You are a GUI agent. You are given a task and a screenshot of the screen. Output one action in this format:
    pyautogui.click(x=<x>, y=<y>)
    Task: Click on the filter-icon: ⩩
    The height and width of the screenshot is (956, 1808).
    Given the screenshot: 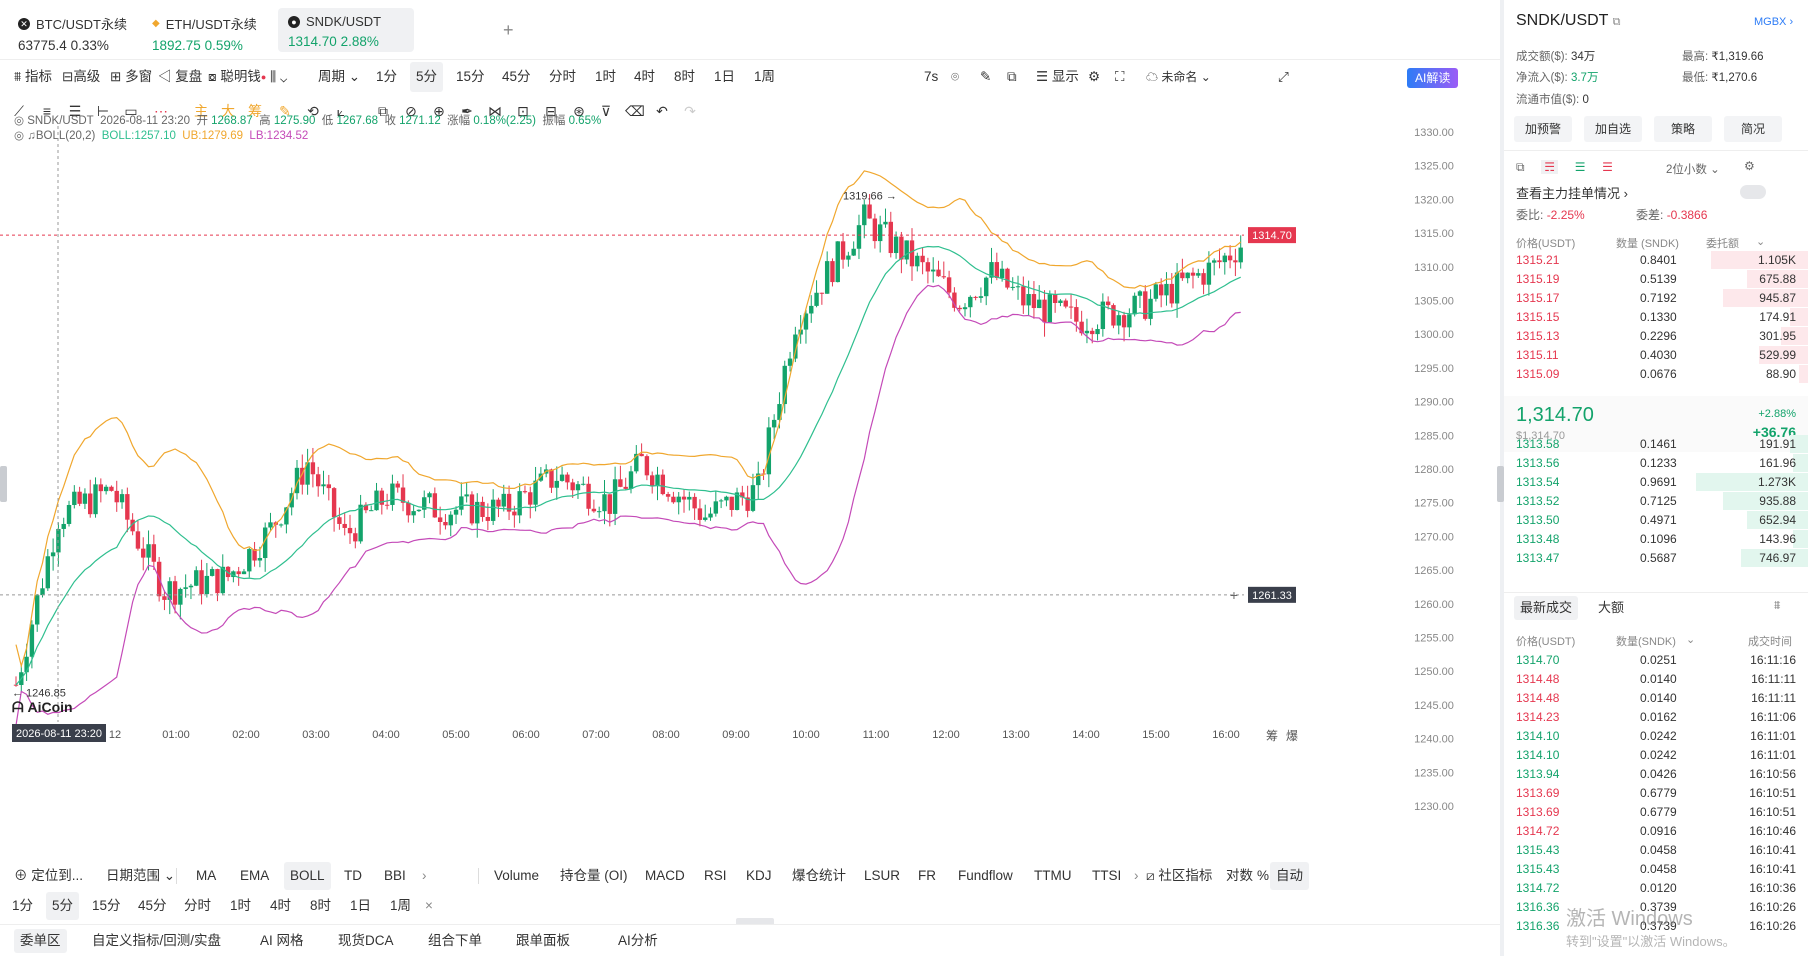 What is the action you would take?
    pyautogui.click(x=1777, y=605)
    